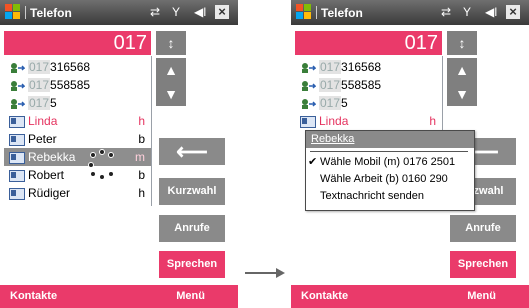 This screenshot has width=529, height=308. I want to click on number-type: m, so click(140, 157).